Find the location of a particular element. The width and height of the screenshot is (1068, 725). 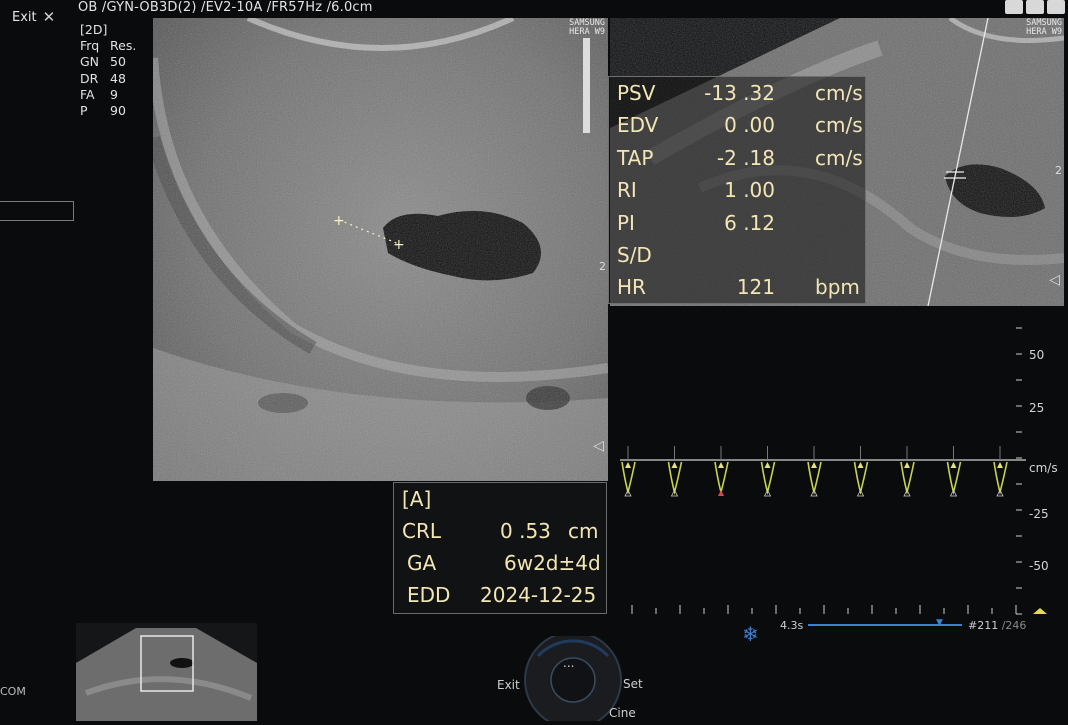

thumbnail-scan is located at coordinates (166, 674).